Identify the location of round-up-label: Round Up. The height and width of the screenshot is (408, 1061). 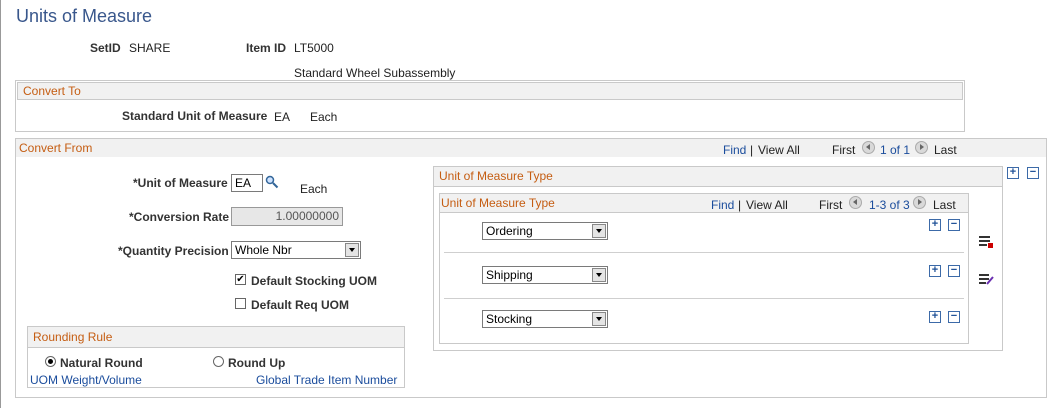
(257, 363).